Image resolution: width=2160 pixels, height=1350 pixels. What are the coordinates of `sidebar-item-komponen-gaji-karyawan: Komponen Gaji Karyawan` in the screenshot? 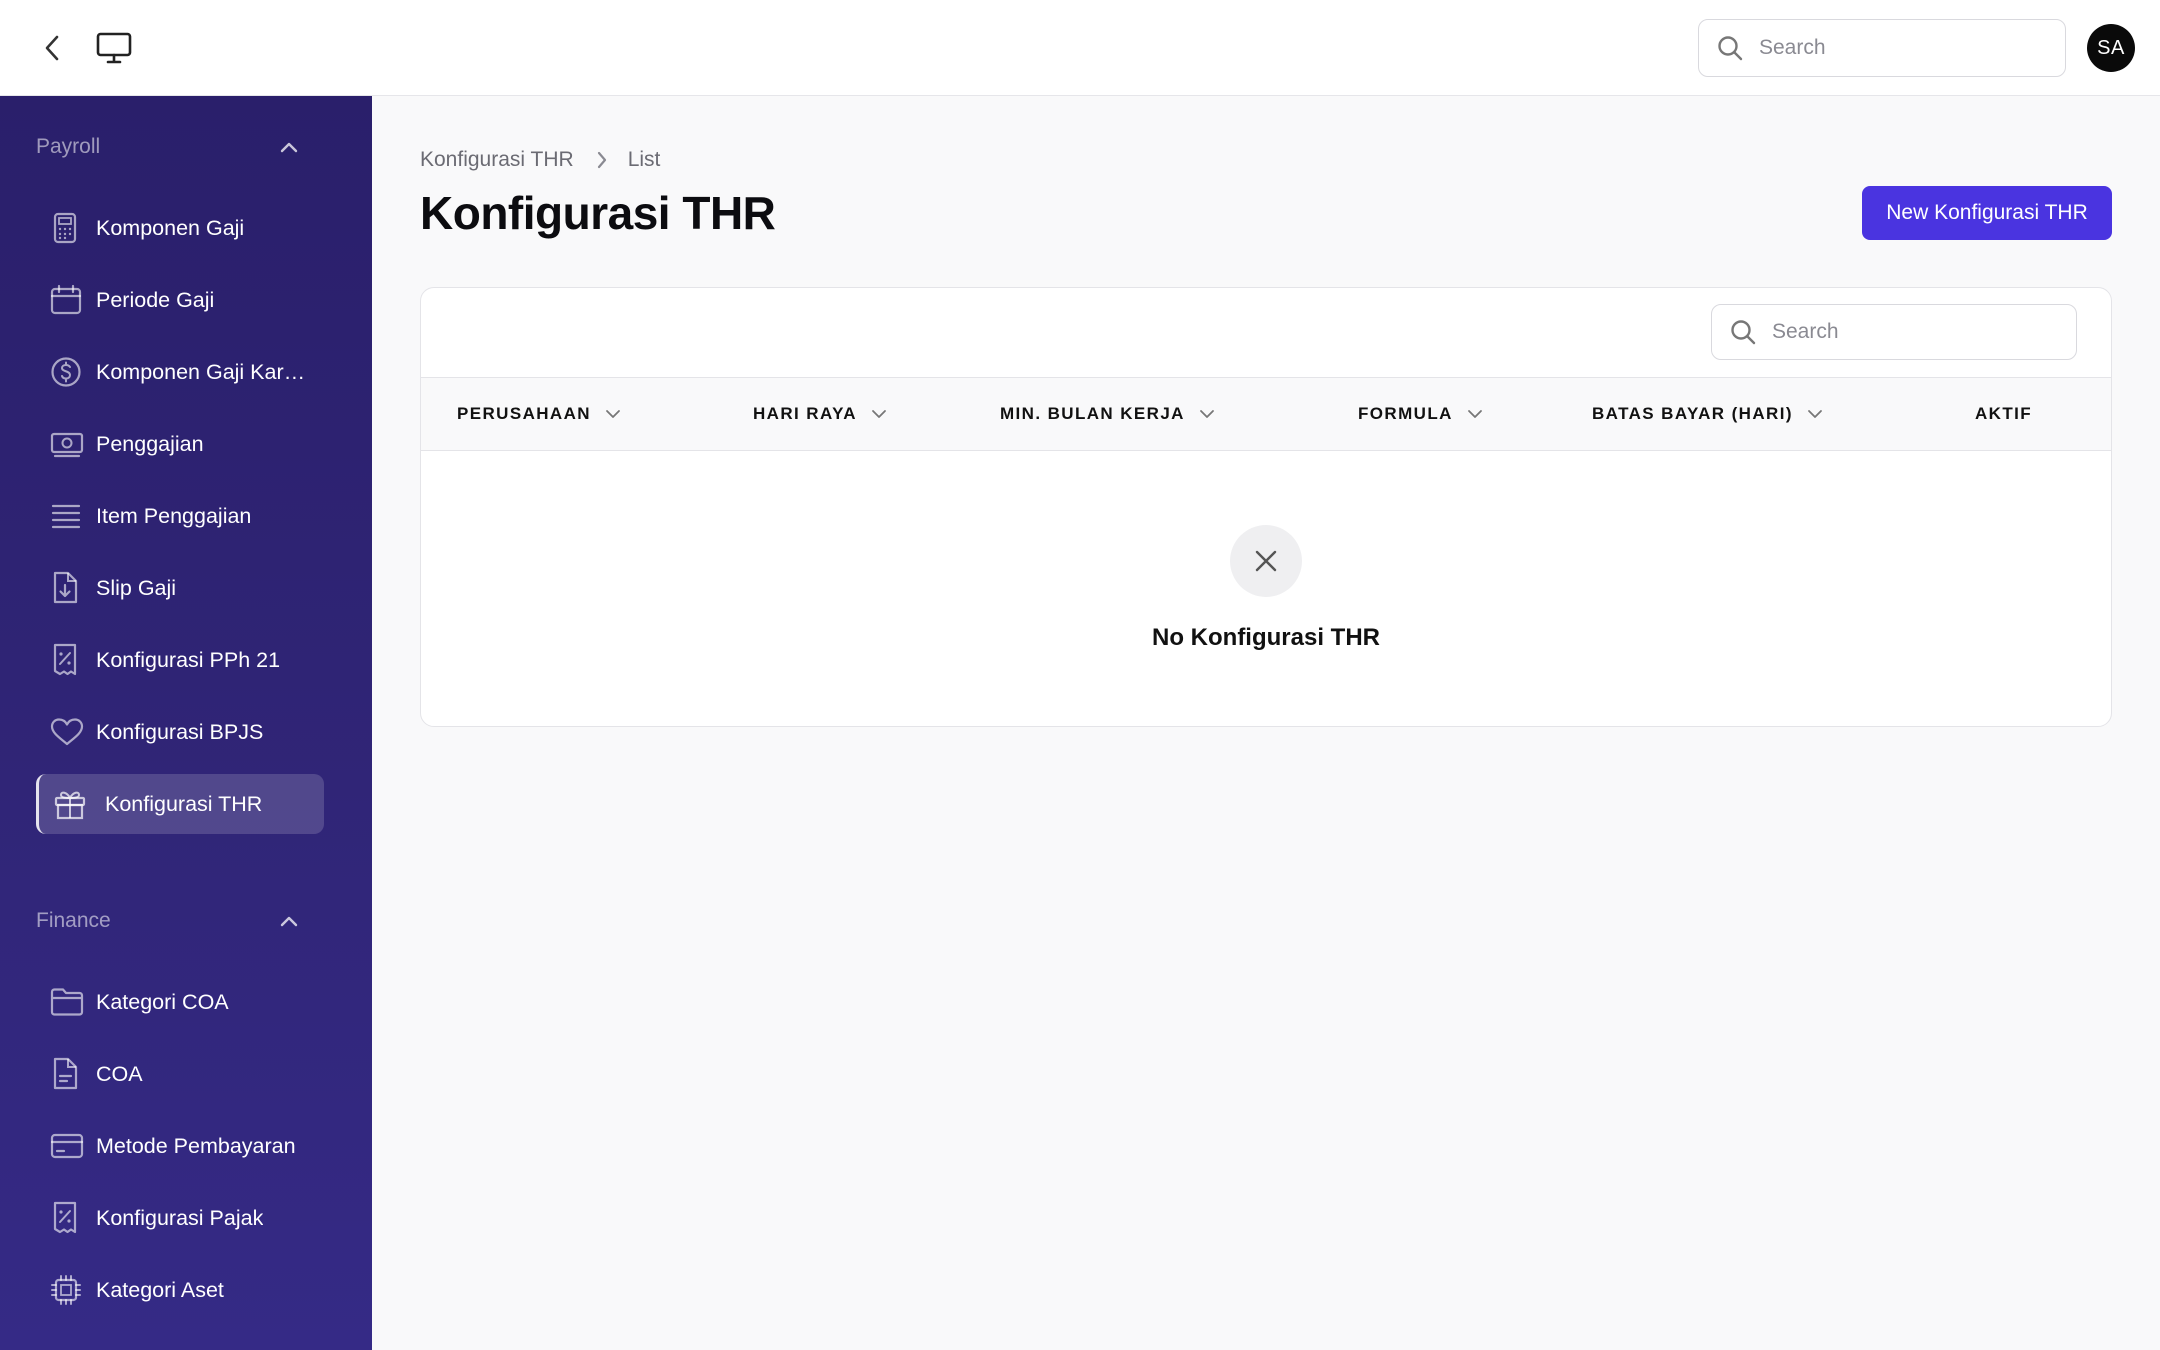 It's located at (180, 372).